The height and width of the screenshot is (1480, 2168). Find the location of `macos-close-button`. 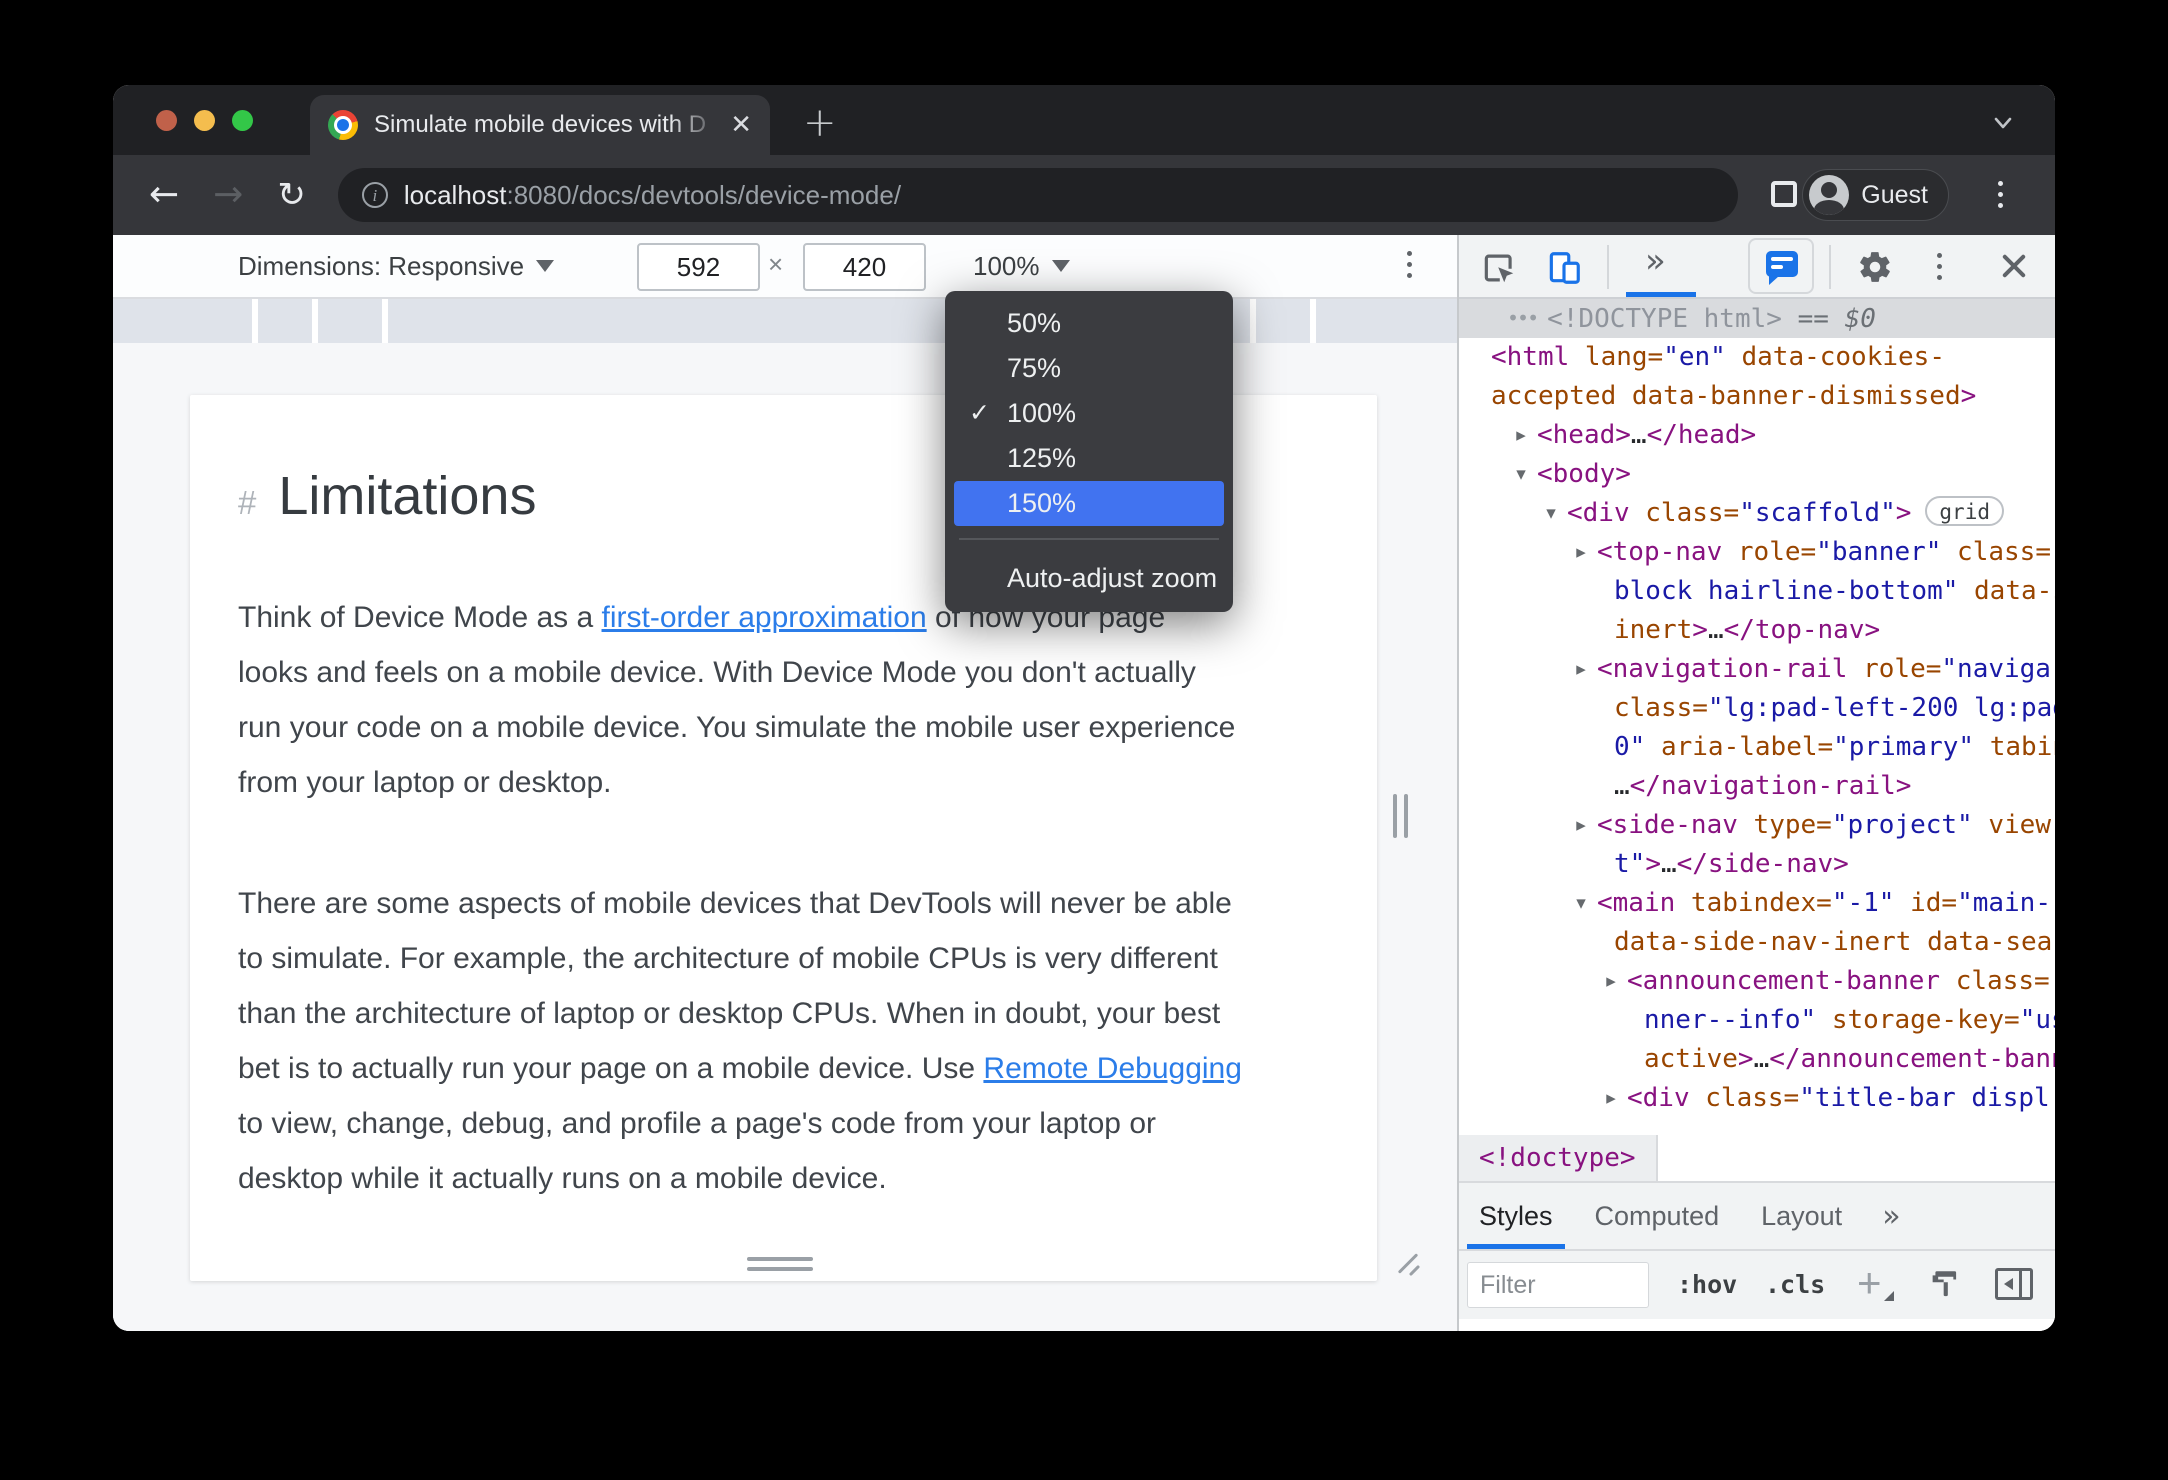

macos-close-button is located at coordinates (166, 120).